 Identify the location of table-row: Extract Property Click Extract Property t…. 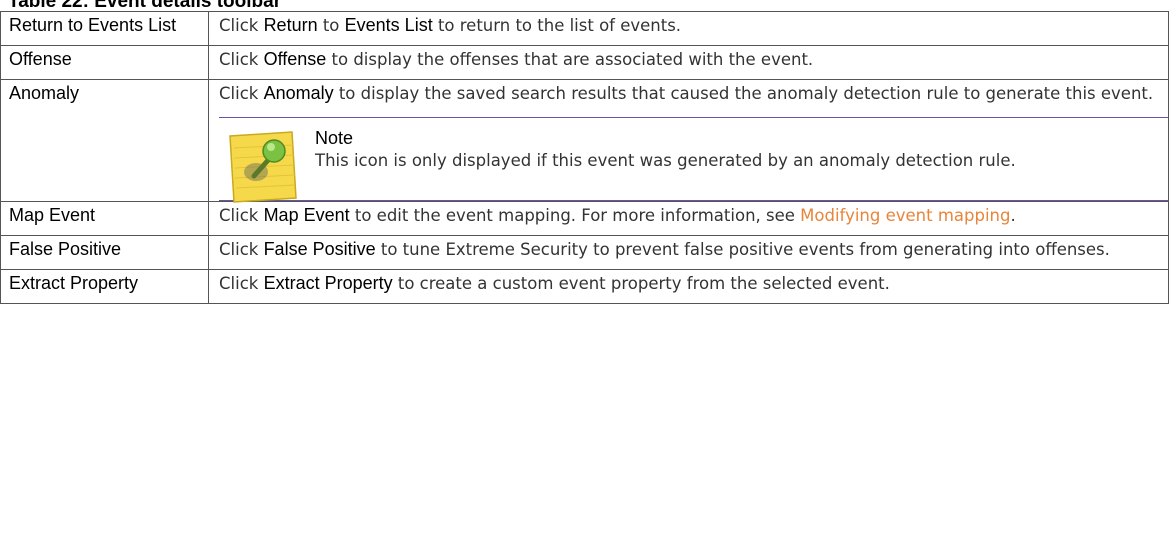
(584, 286).